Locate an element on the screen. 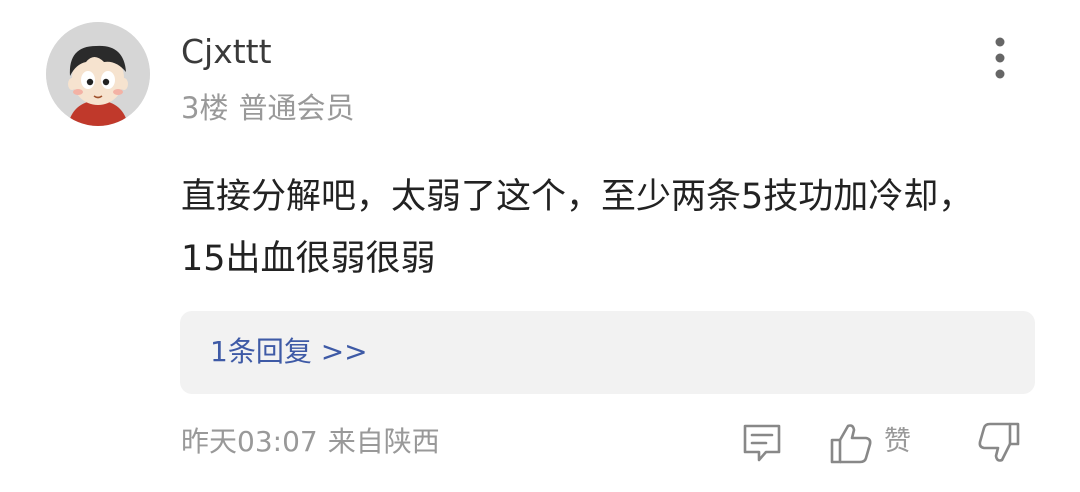  comment-location: 来自陕西 is located at coordinates (383, 441).